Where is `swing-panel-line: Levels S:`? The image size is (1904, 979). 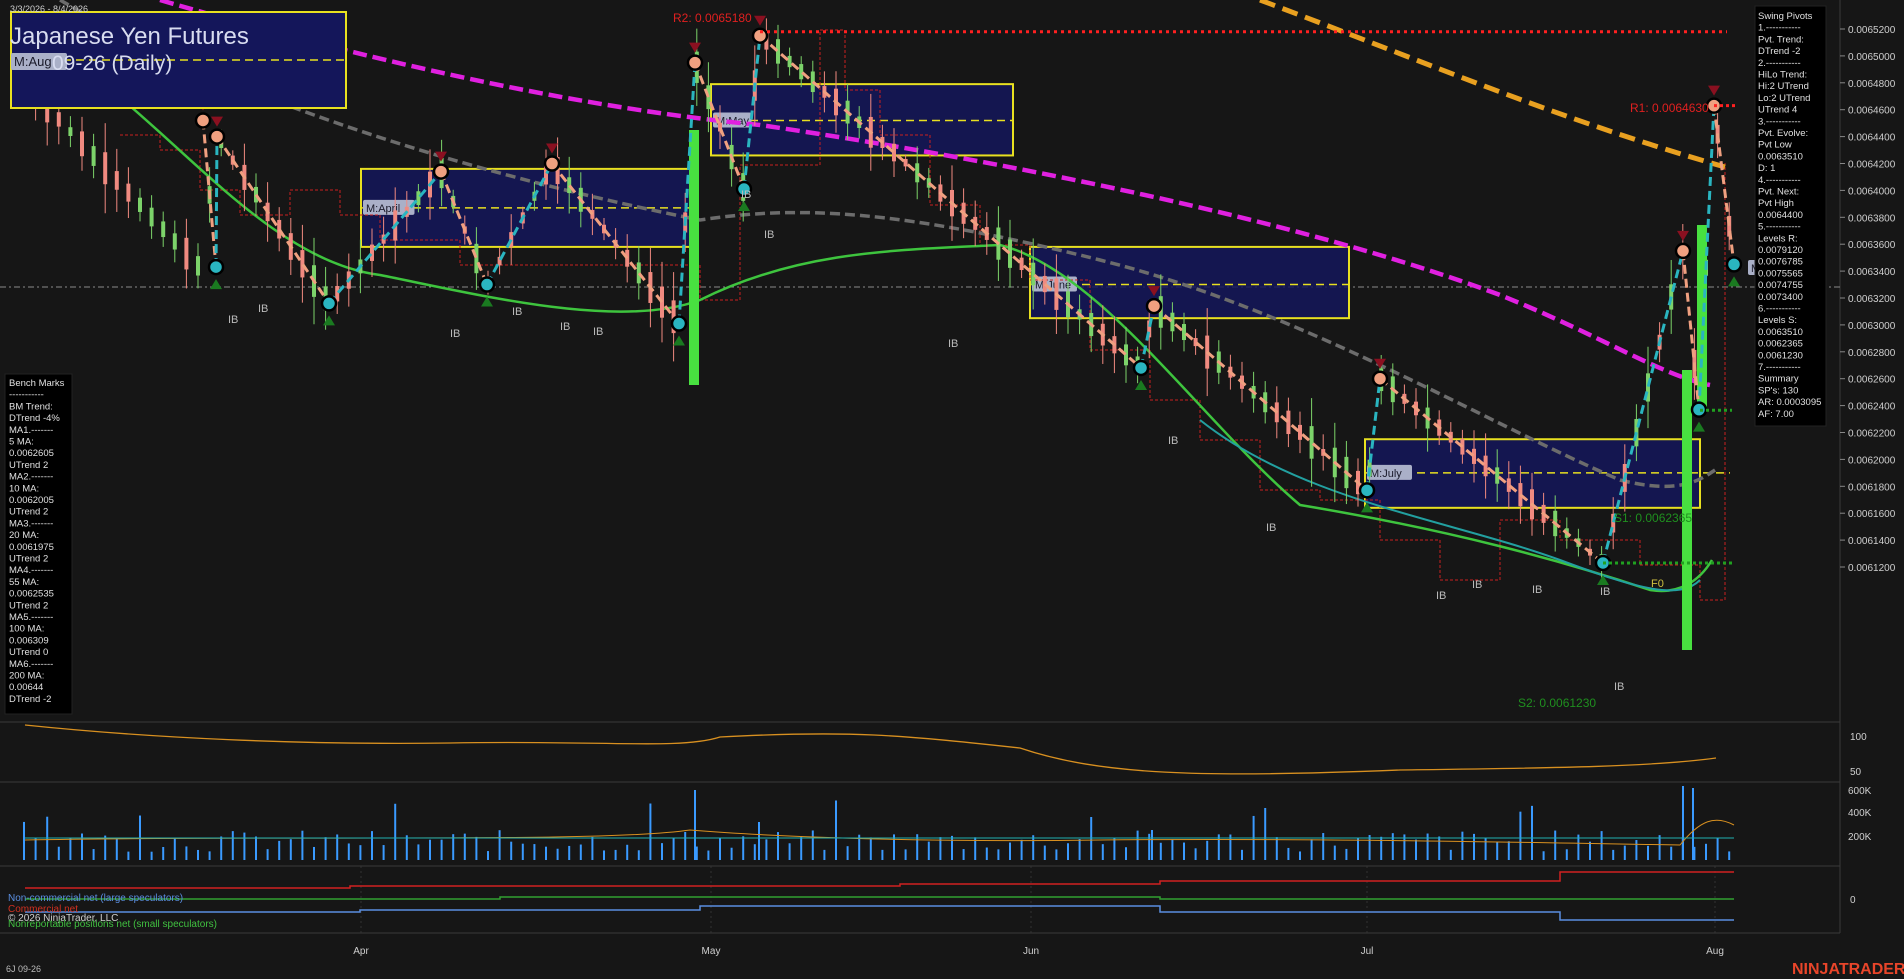
swing-panel-line: Levels S: is located at coordinates (1777, 320).